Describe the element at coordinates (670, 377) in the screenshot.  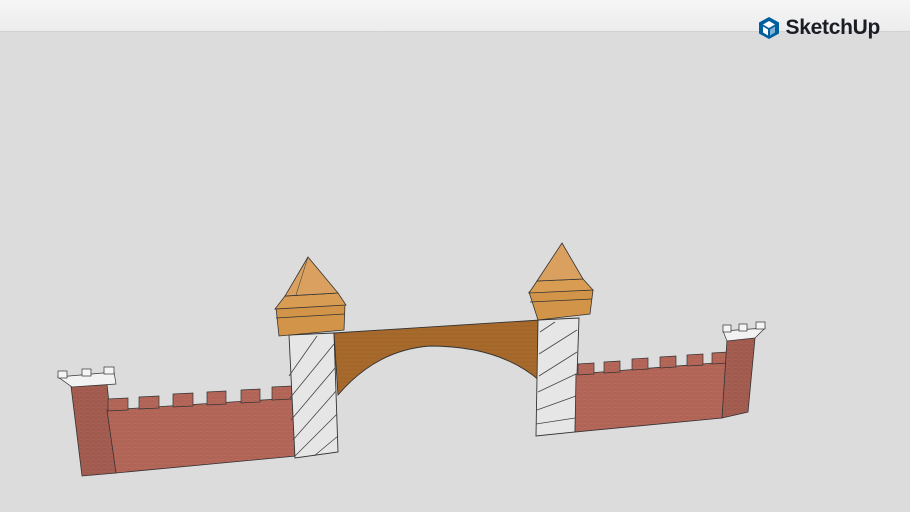
I see `right-wall` at that location.